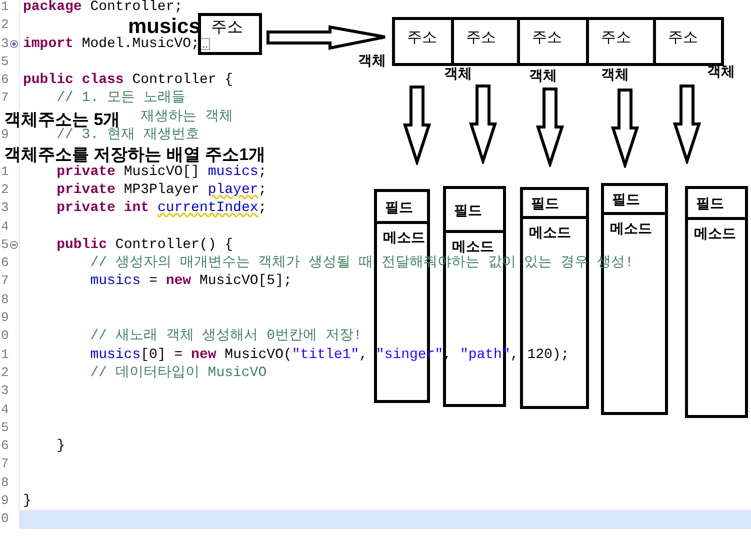 This screenshot has height=555, width=751. Describe the element at coordinates (422, 38) in the screenshot. I see `array-cell-text: 주소` at that location.